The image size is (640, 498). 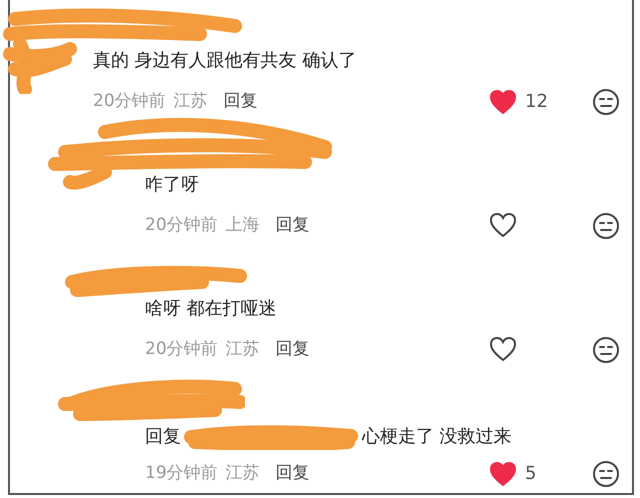 What do you see at coordinates (530, 474) in the screenshot?
I see `like-count: 5` at bounding box center [530, 474].